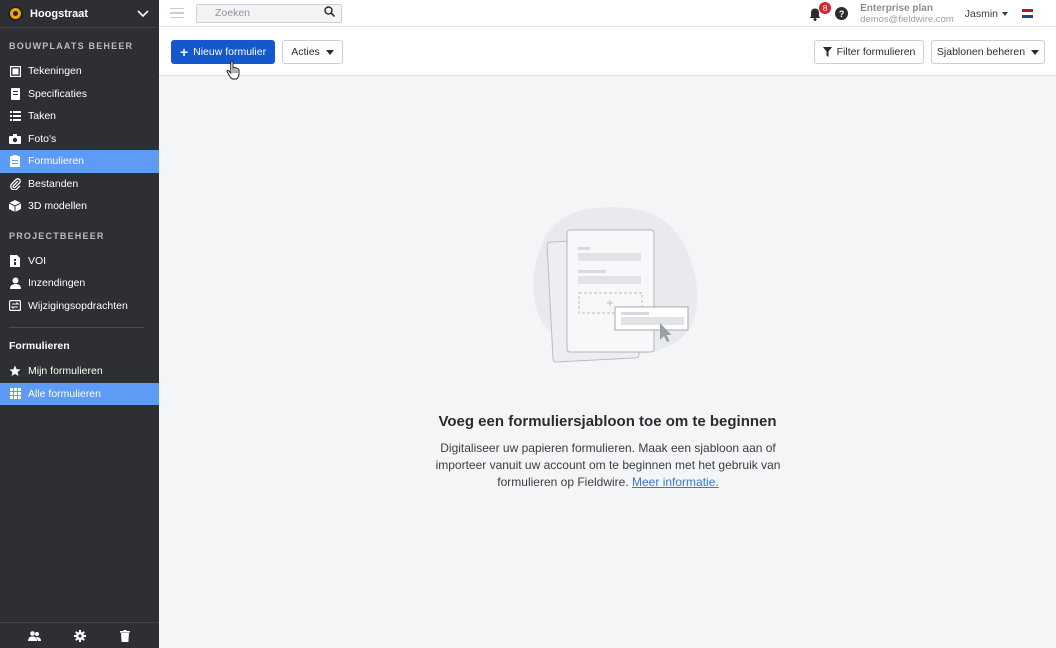 This screenshot has height=648, width=1056. Describe the element at coordinates (907, 19) in the screenshot. I see `plan-email: demos@fieldwire.com` at that location.